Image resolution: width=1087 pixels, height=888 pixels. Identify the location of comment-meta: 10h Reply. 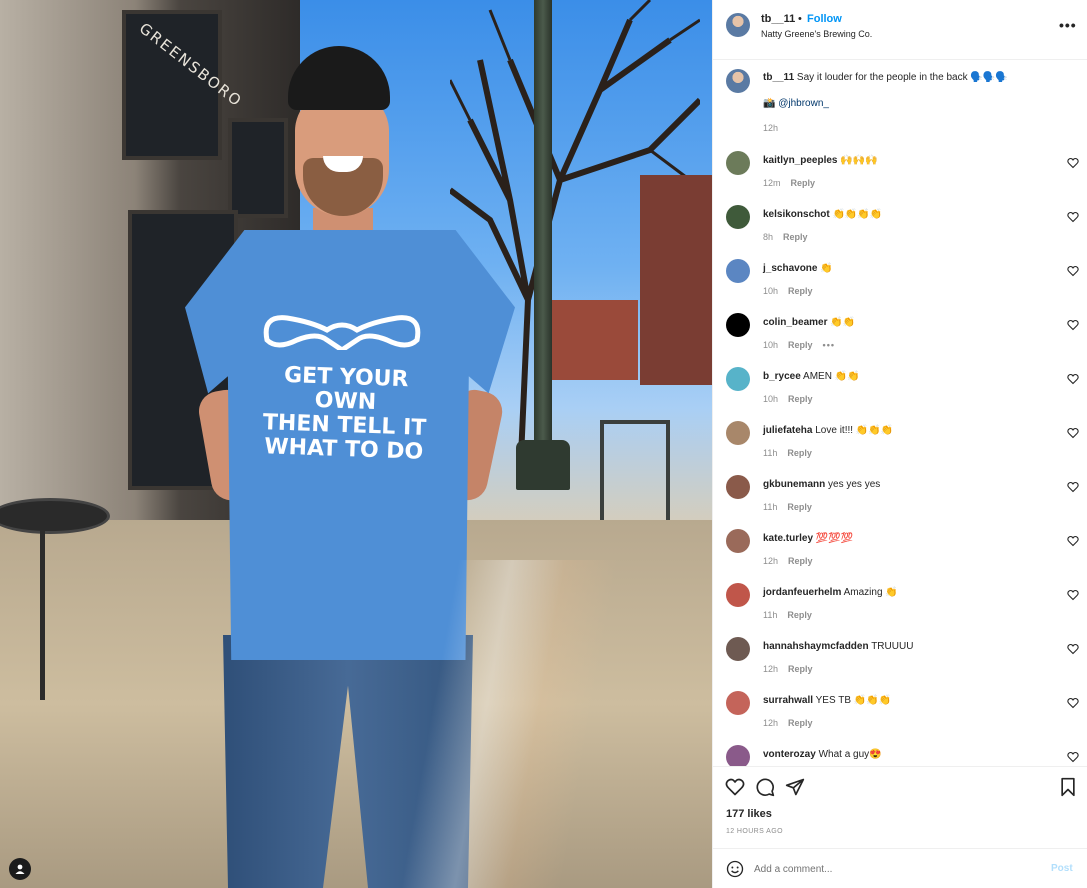
(793, 291).